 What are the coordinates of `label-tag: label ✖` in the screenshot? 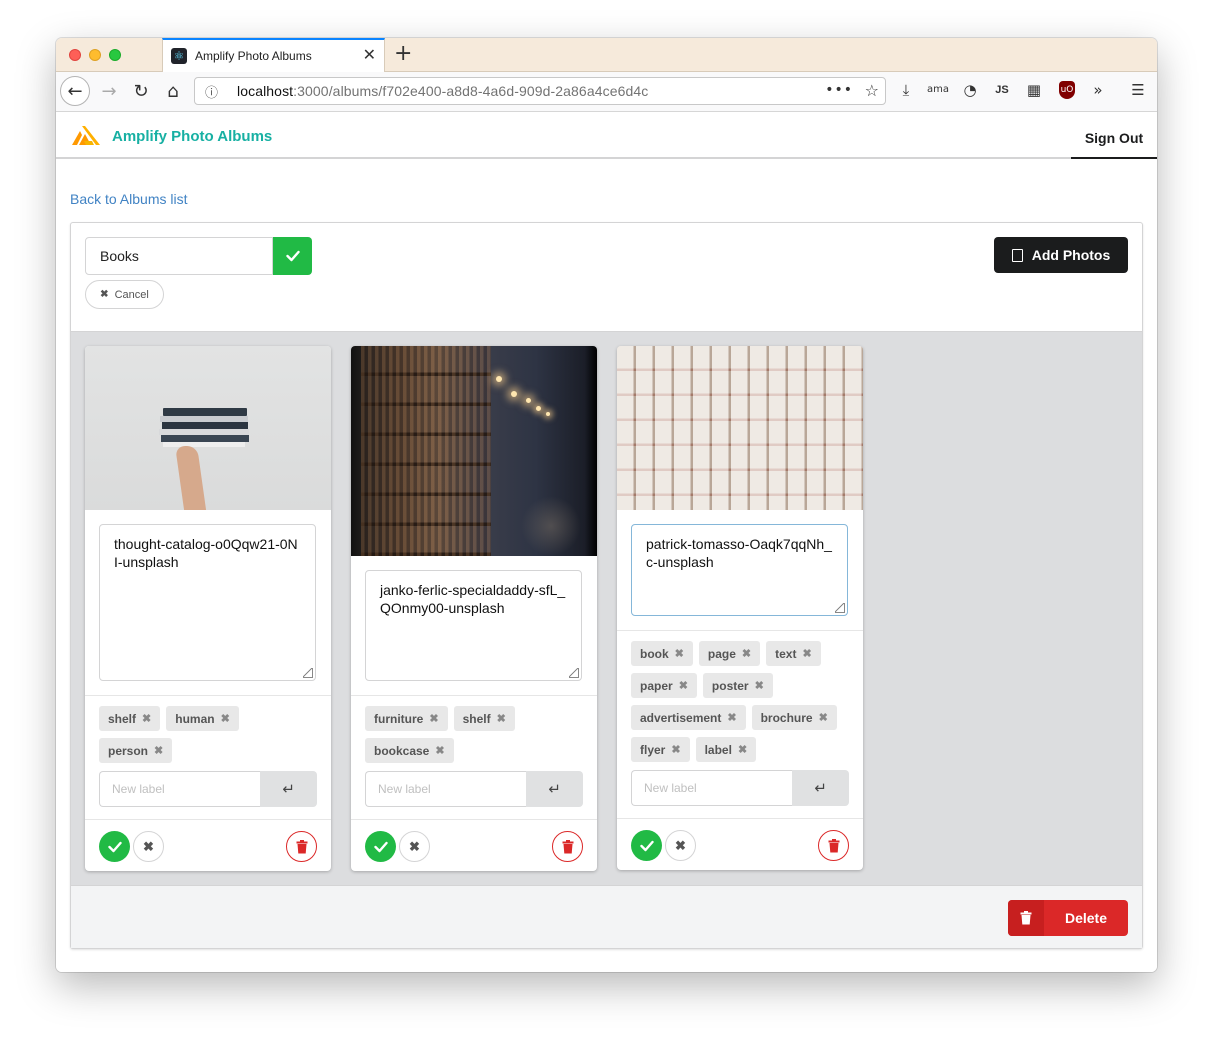 It's located at (726, 749).